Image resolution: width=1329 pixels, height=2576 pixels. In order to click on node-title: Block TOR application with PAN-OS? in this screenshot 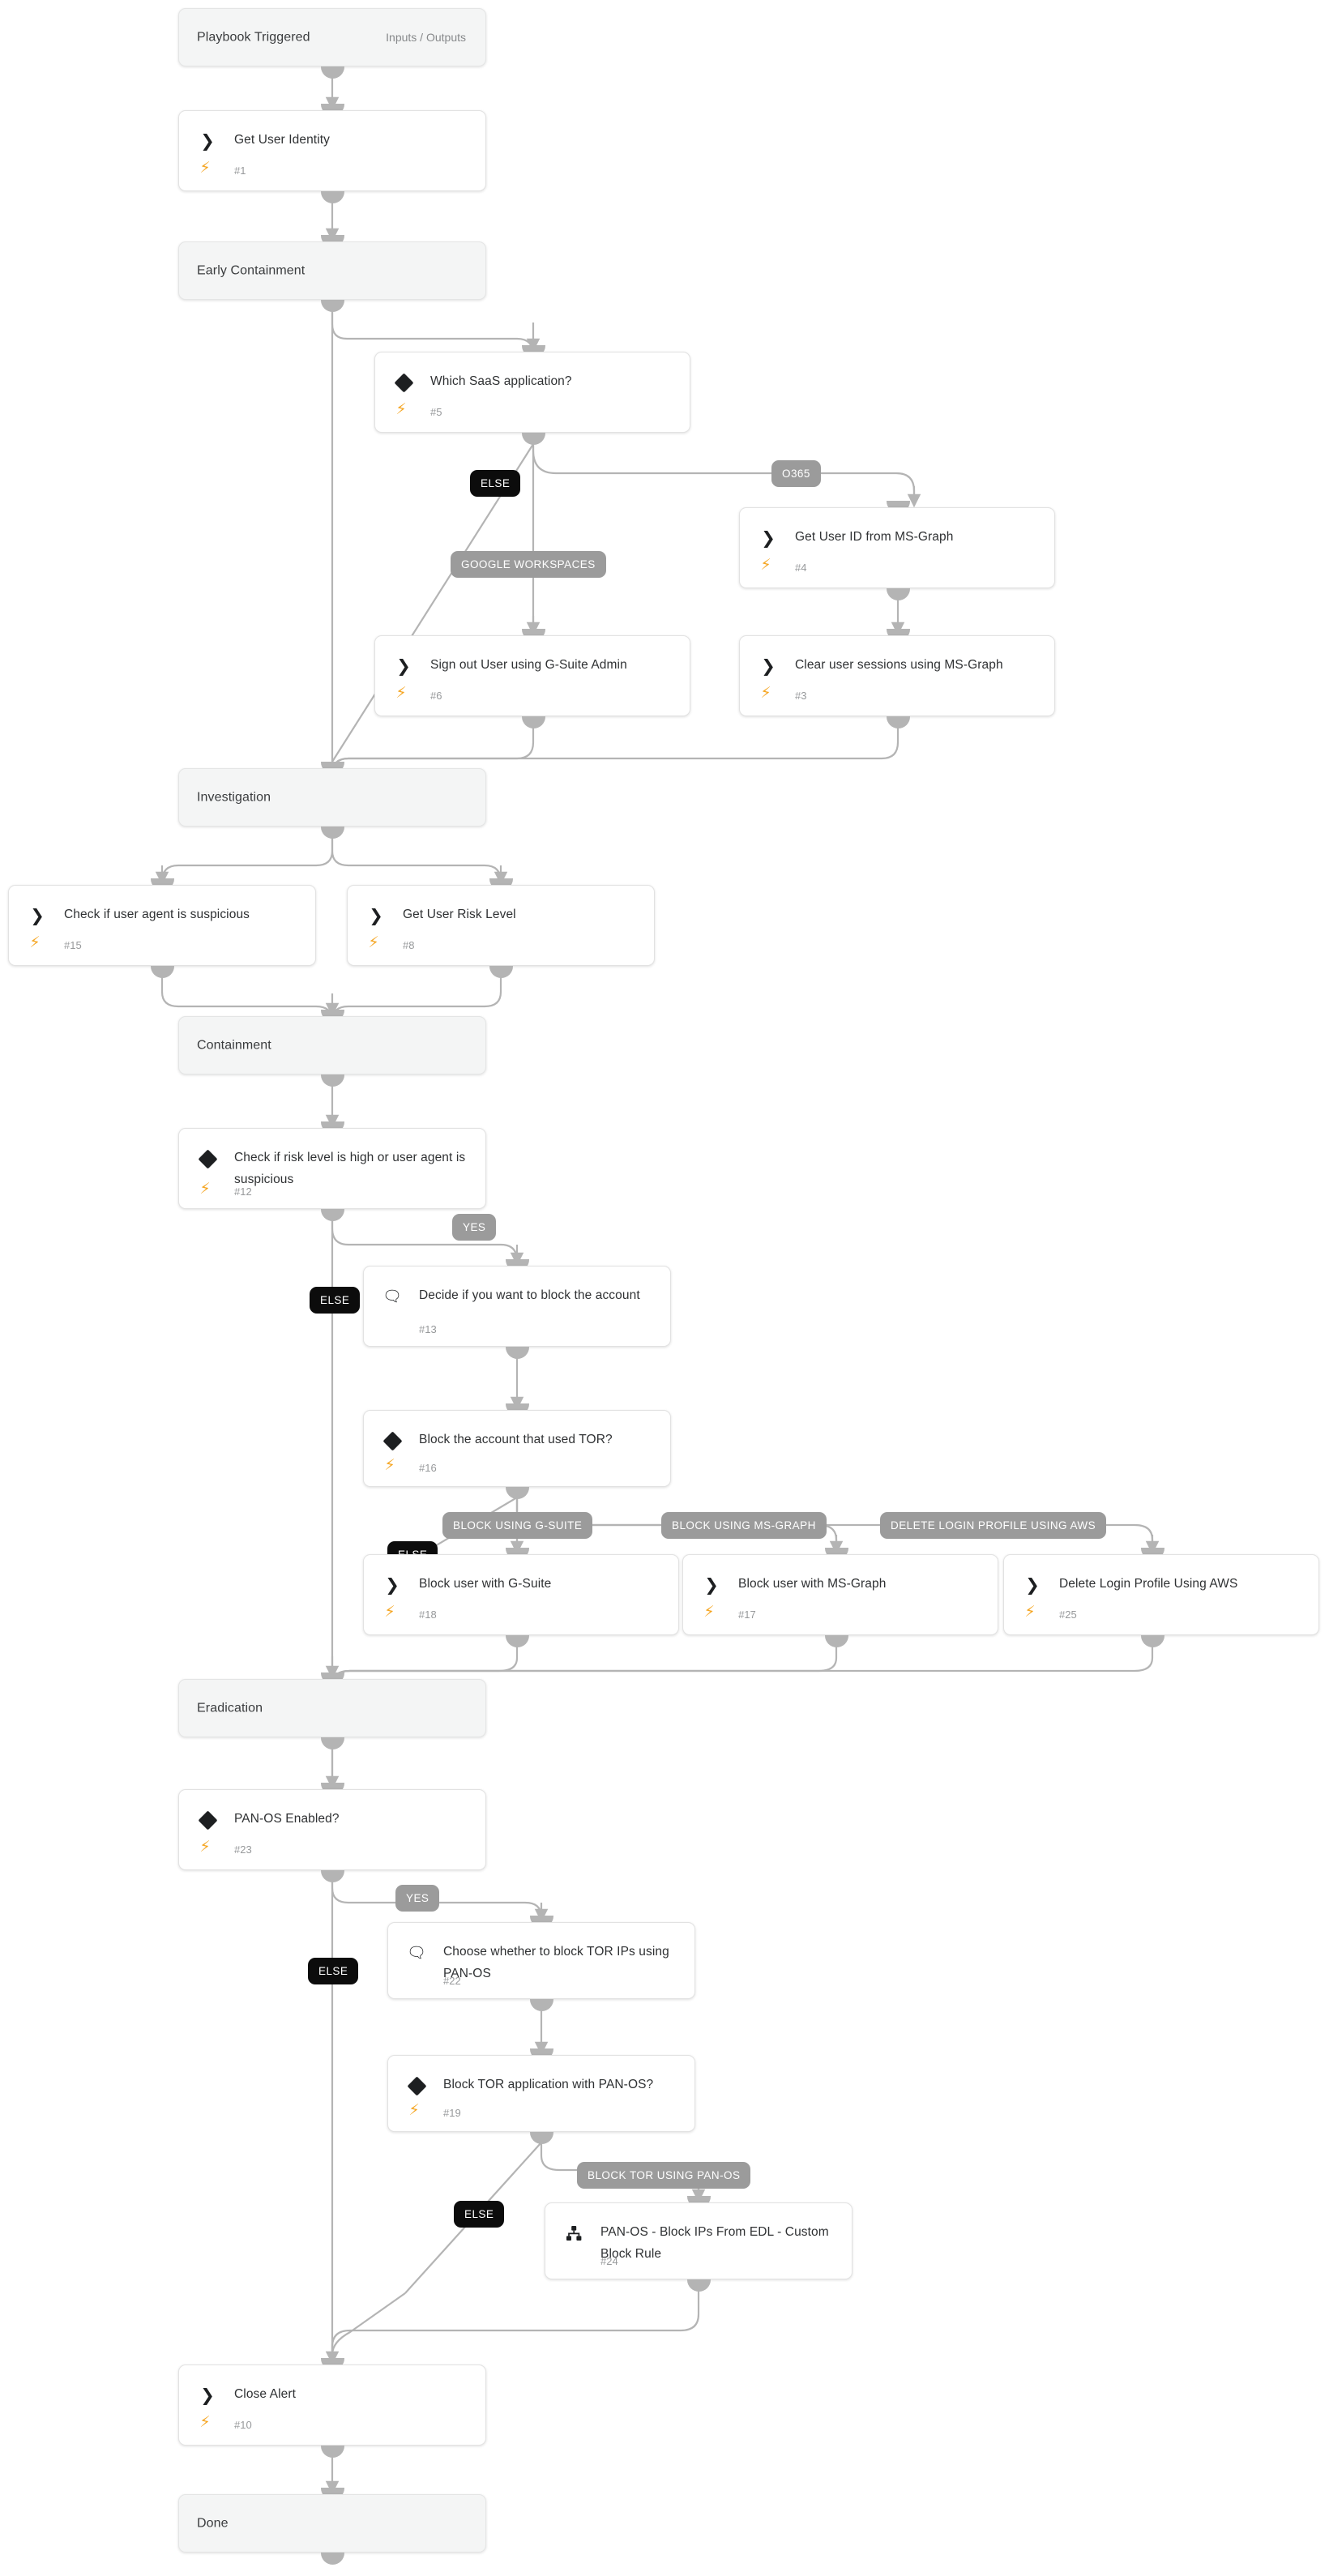, I will do `click(548, 2084)`.